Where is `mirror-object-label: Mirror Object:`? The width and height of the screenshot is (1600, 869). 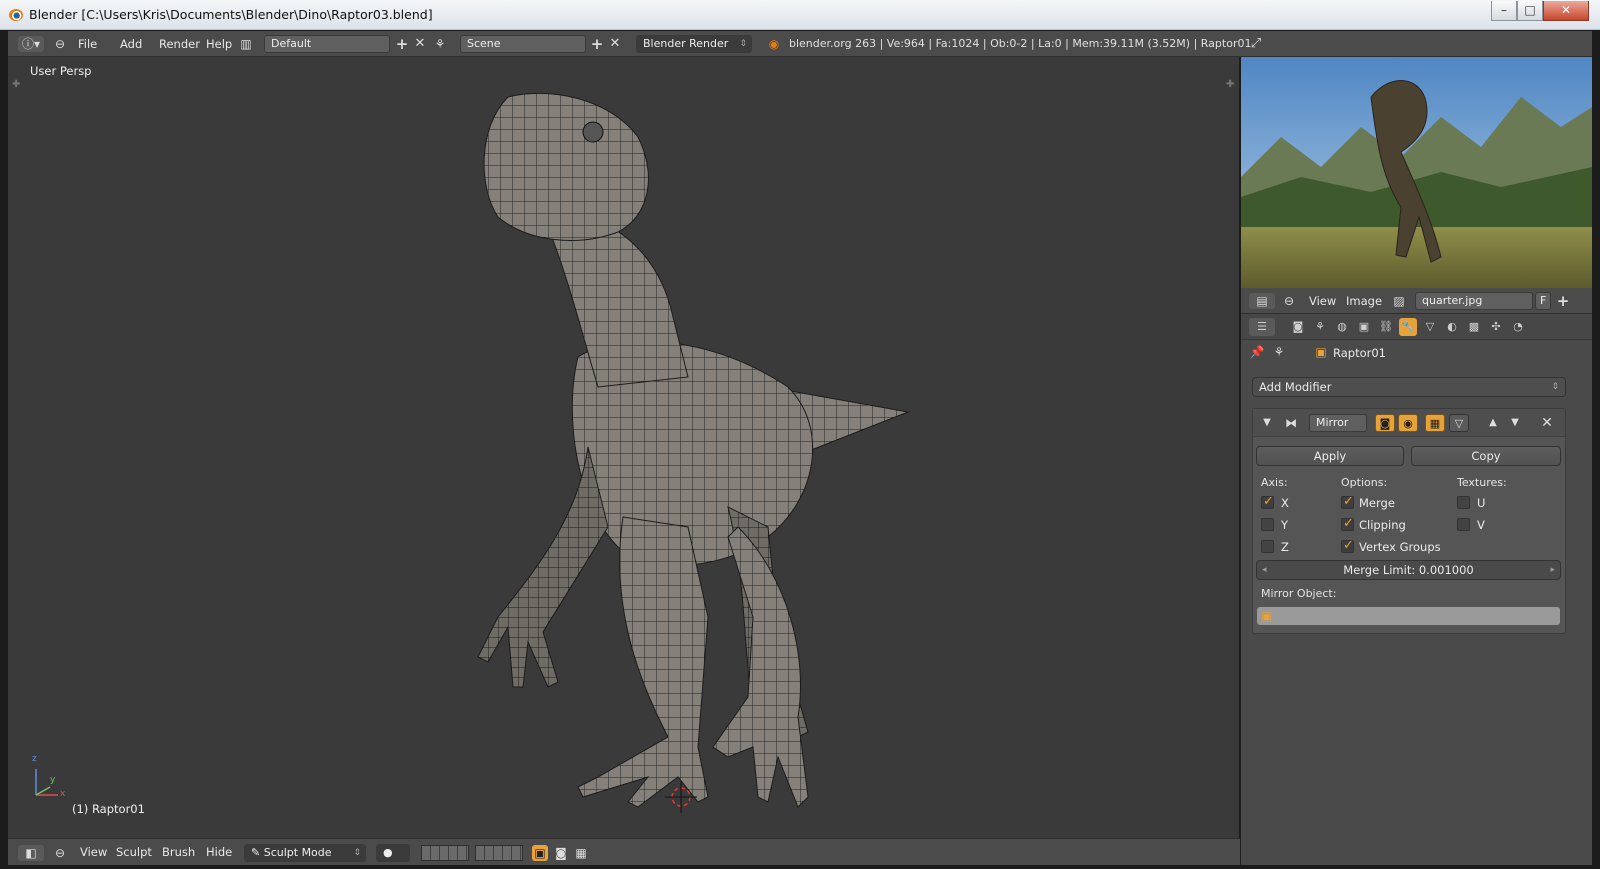
mirror-object-label: Mirror Object: is located at coordinates (1299, 593).